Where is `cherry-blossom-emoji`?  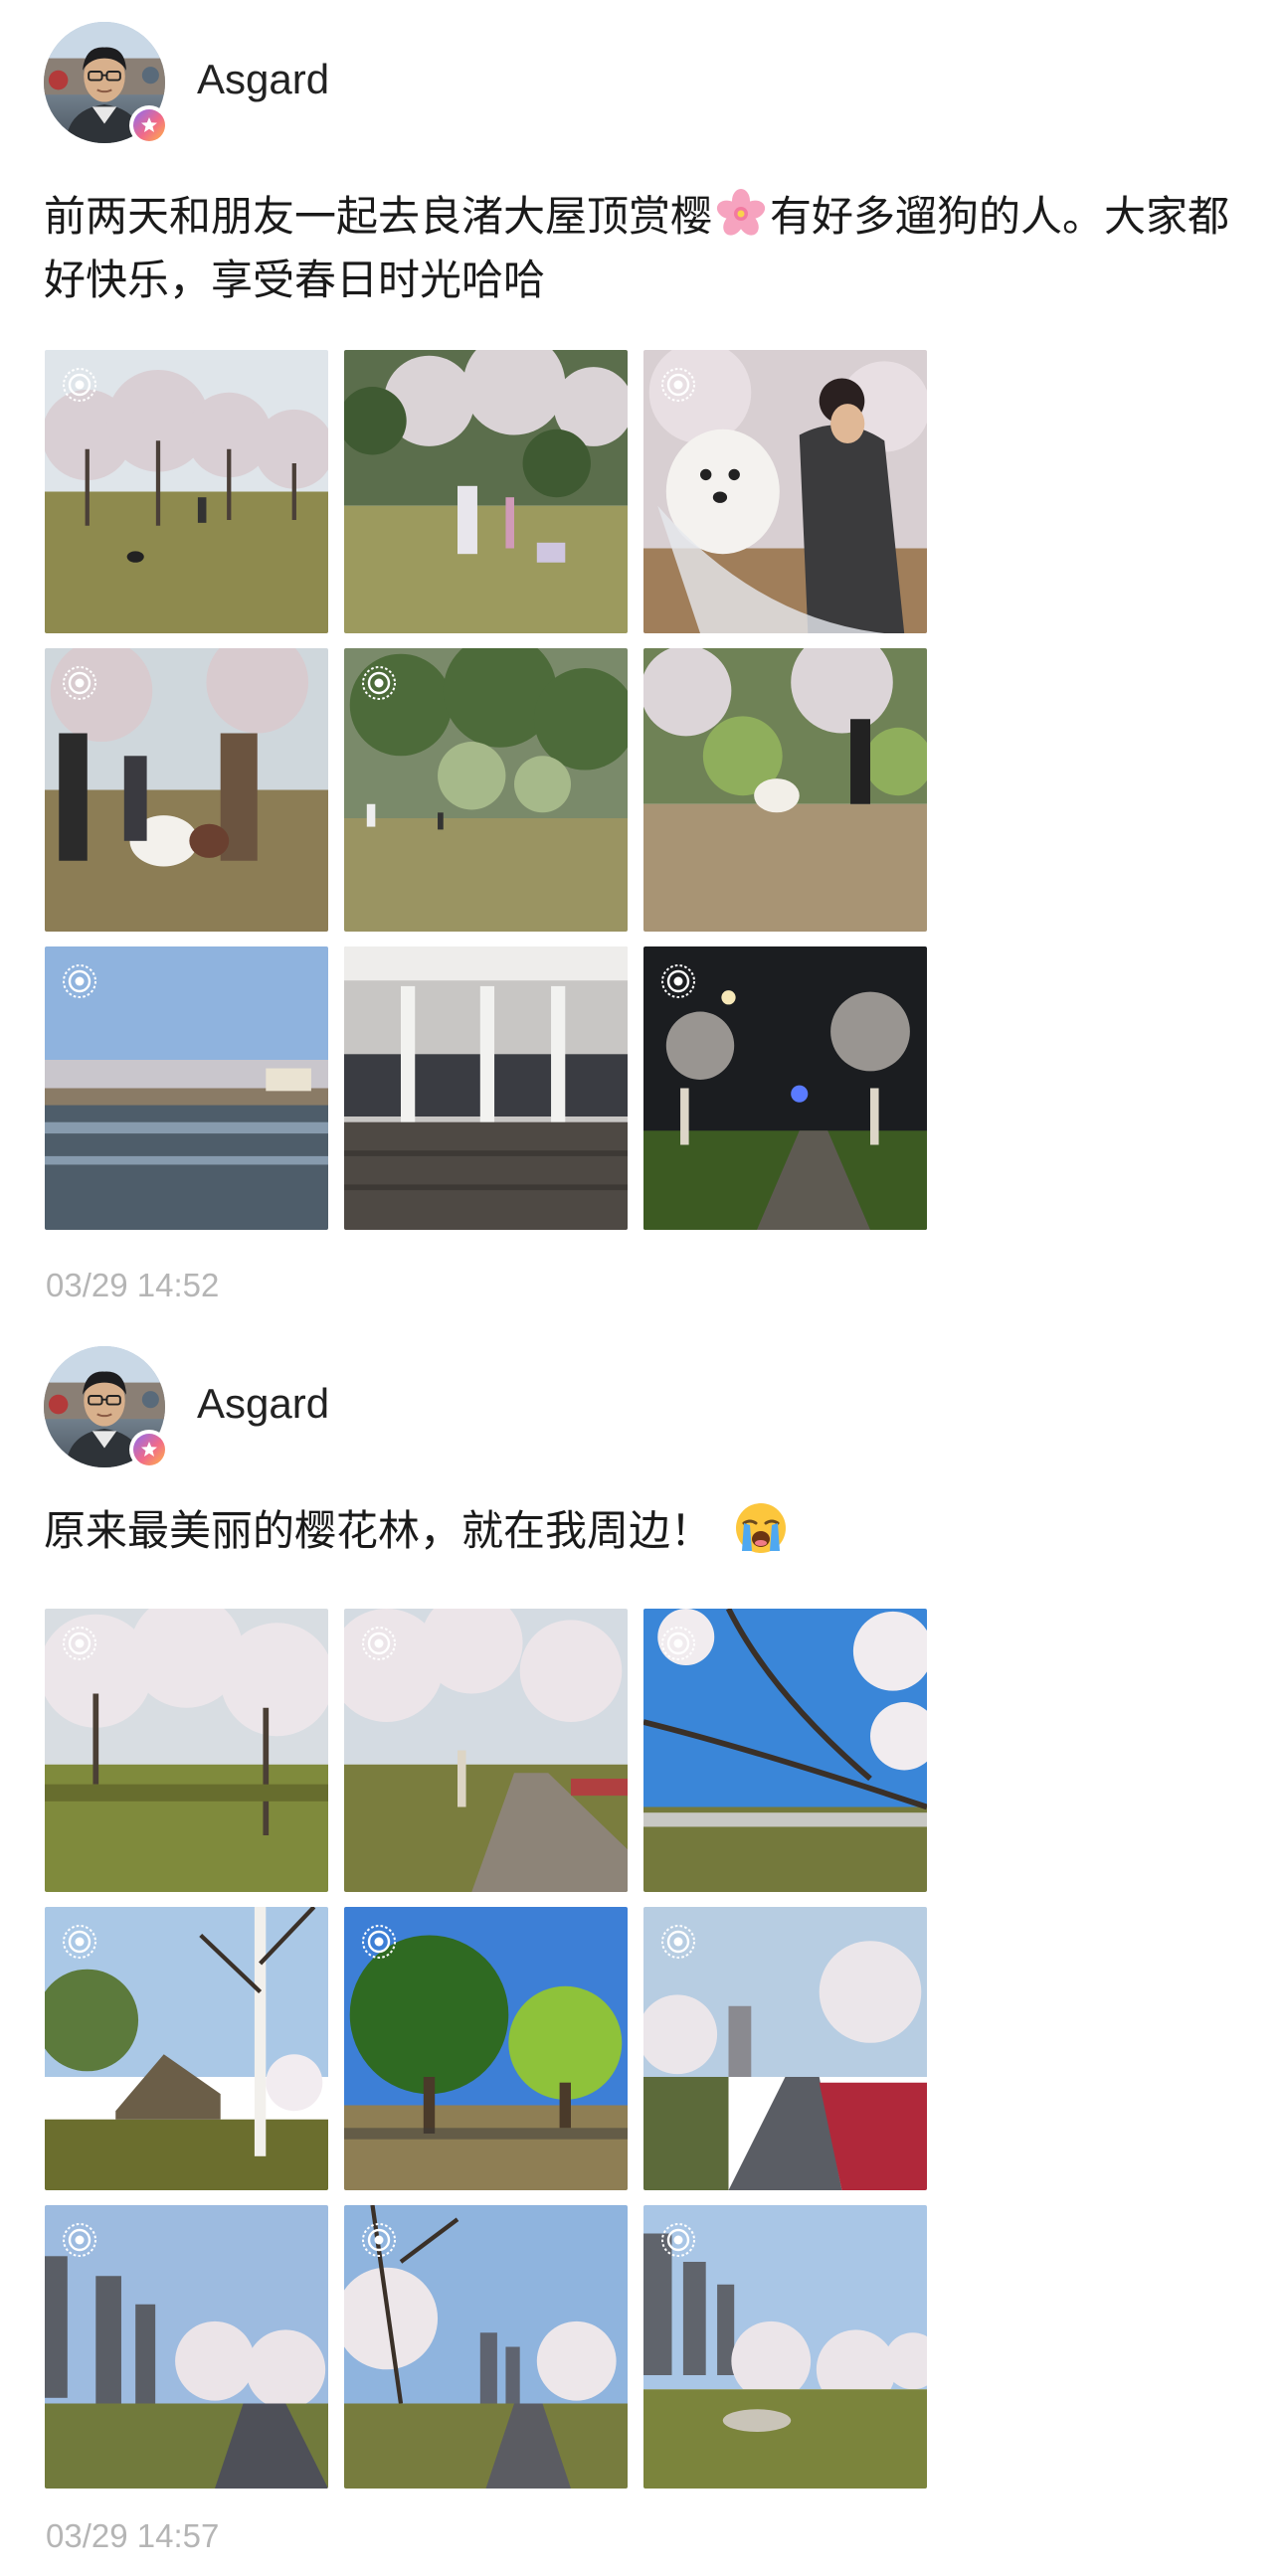 cherry-blossom-emoji is located at coordinates (741, 214).